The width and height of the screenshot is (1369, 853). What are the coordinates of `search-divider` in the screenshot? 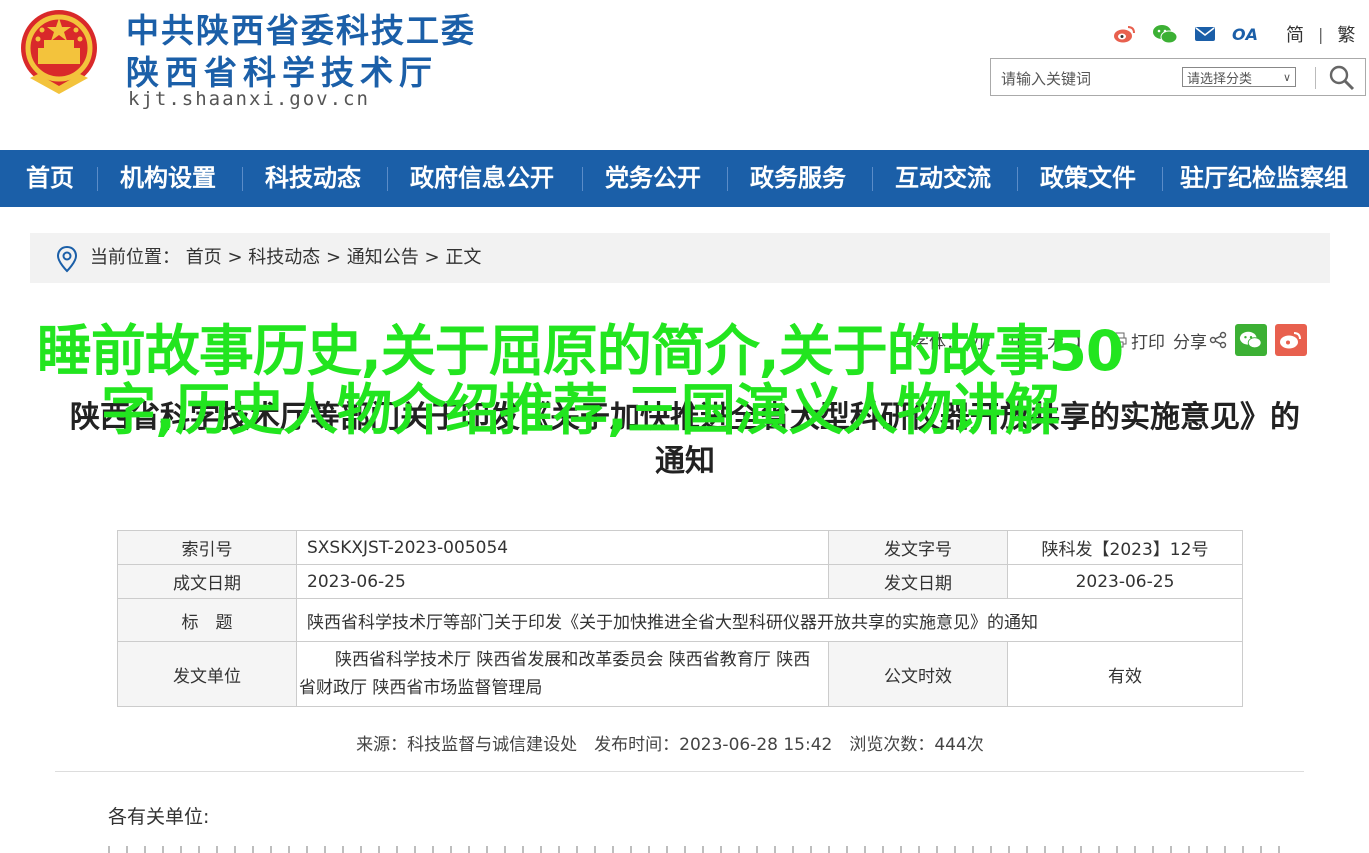 It's located at (1315, 78).